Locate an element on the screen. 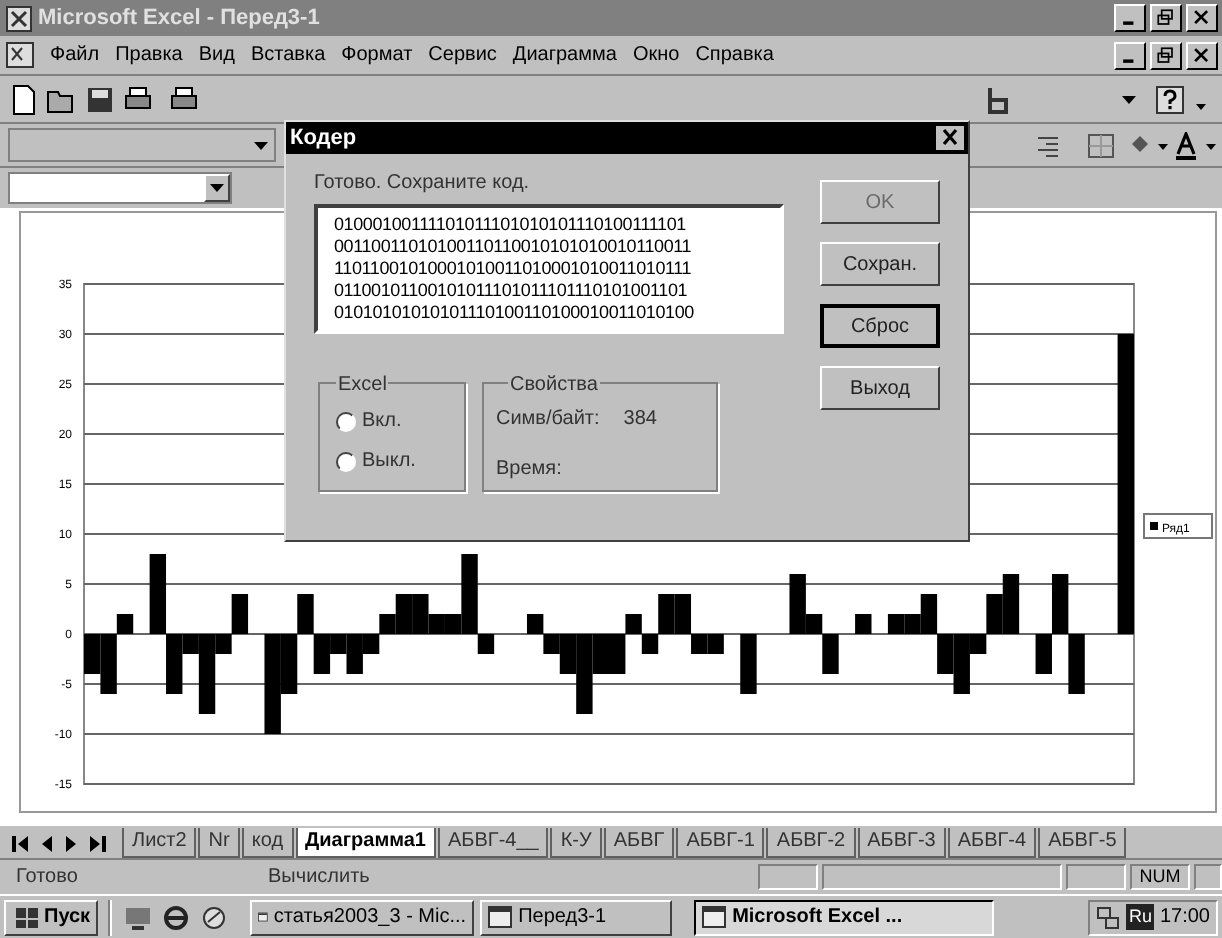 The height and width of the screenshot is (938, 1222). menu-item: Вставка is located at coordinates (288, 55).